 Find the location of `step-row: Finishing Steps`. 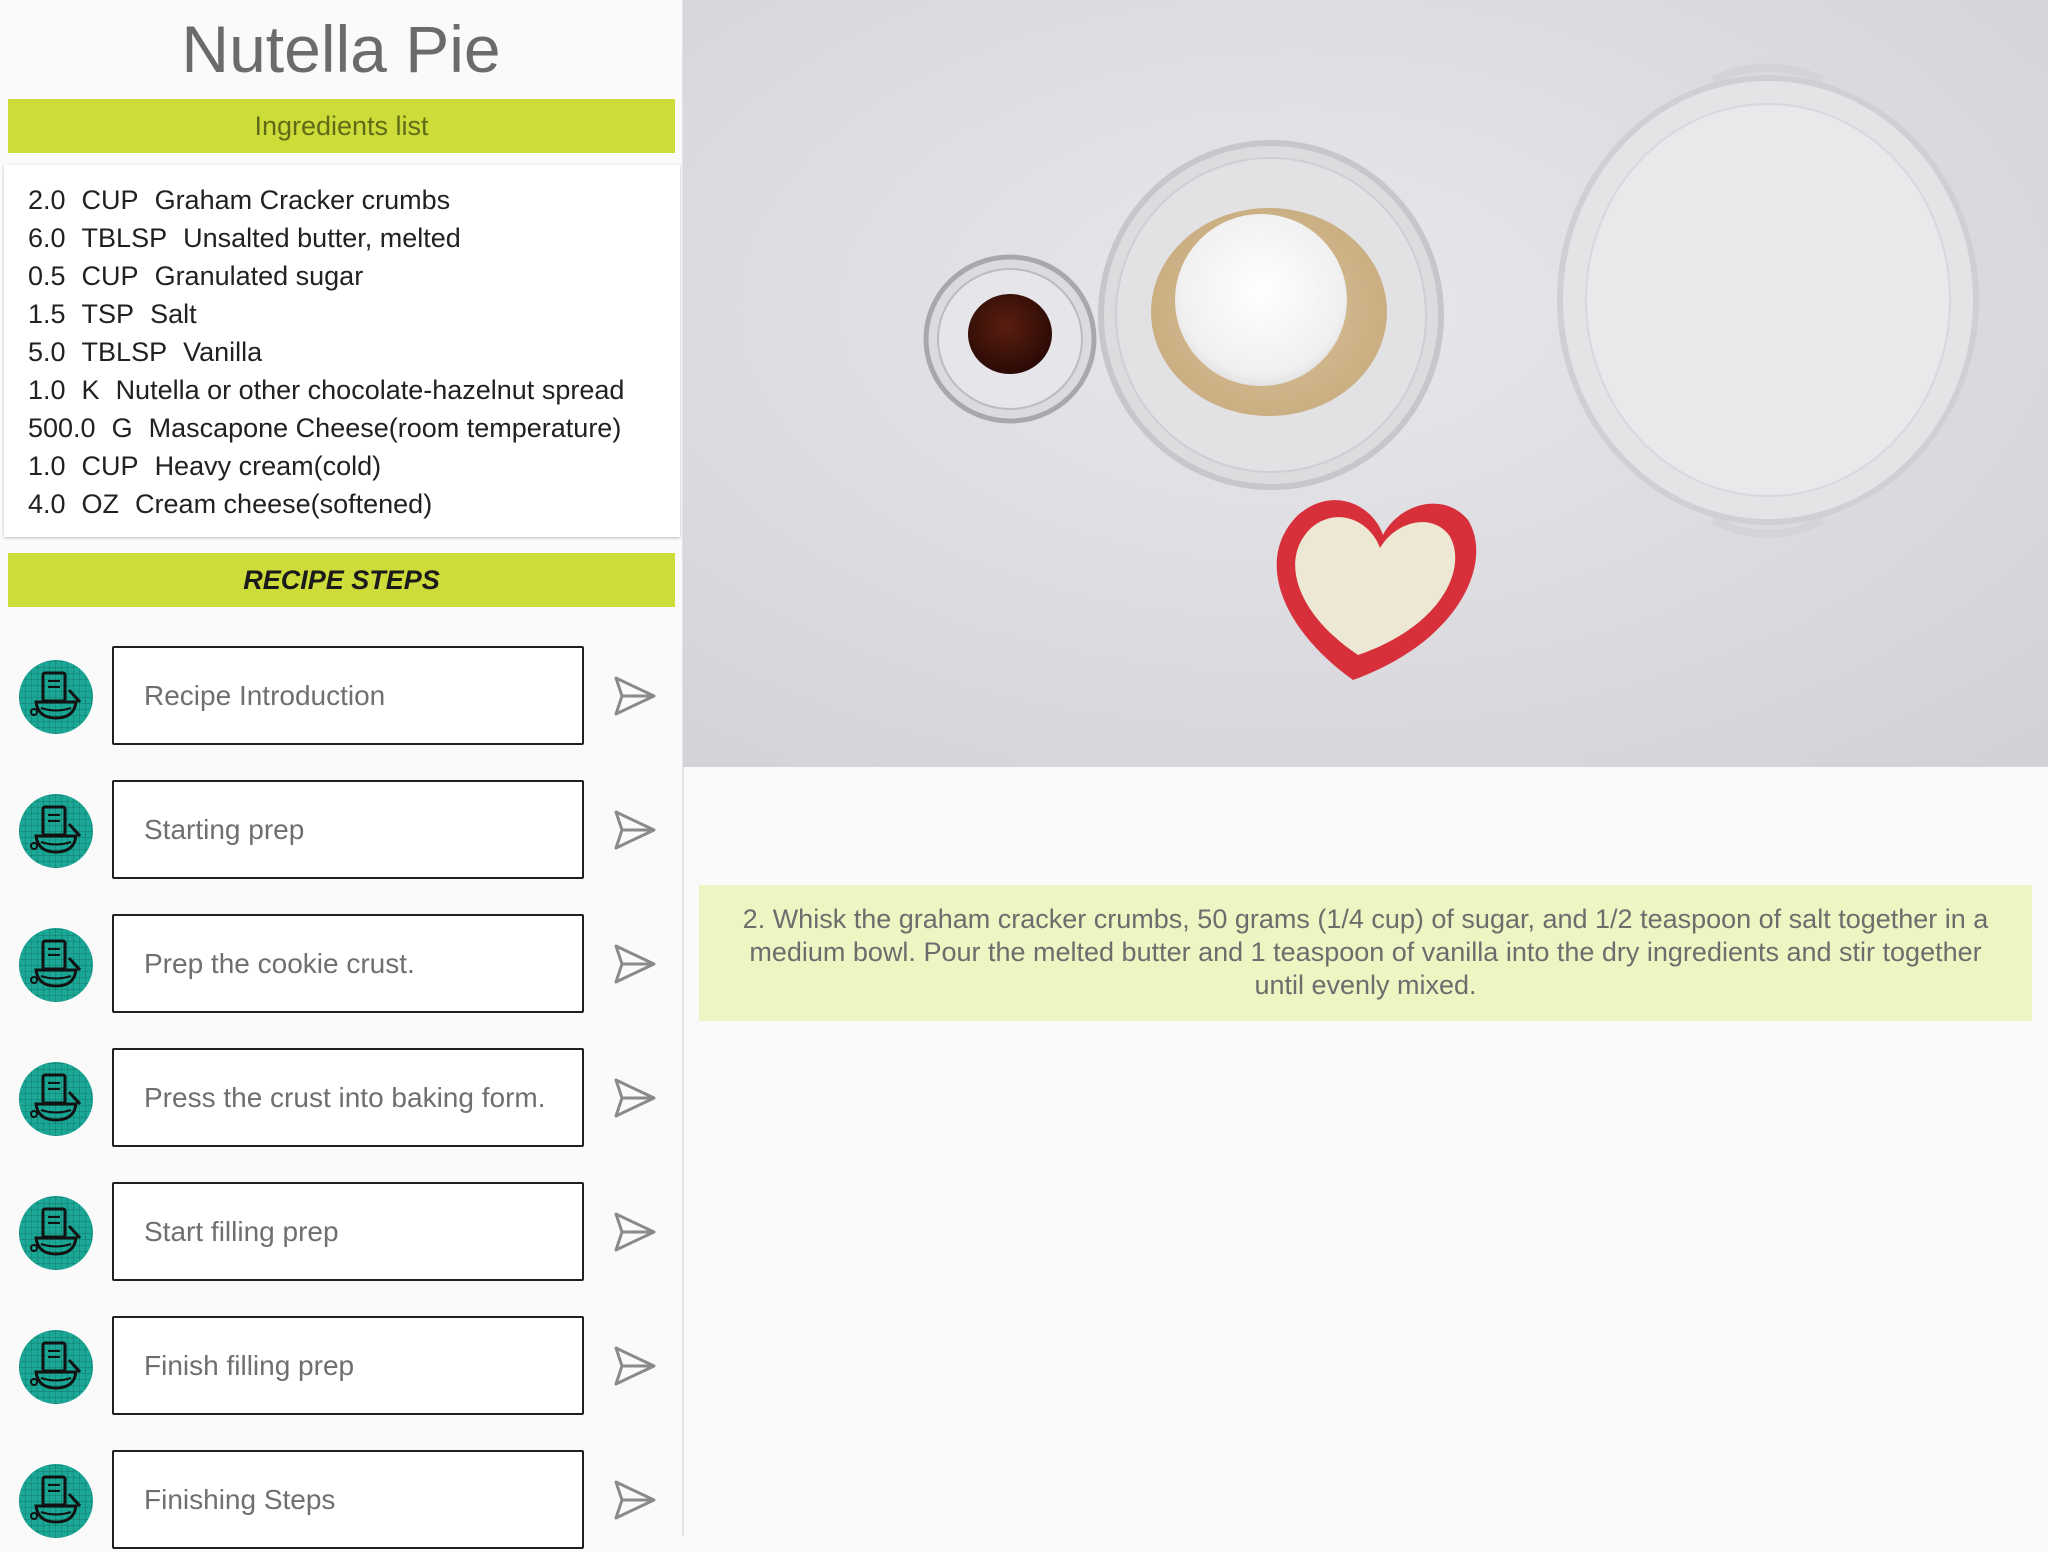

step-row: Finishing Steps is located at coordinates (341, 1501).